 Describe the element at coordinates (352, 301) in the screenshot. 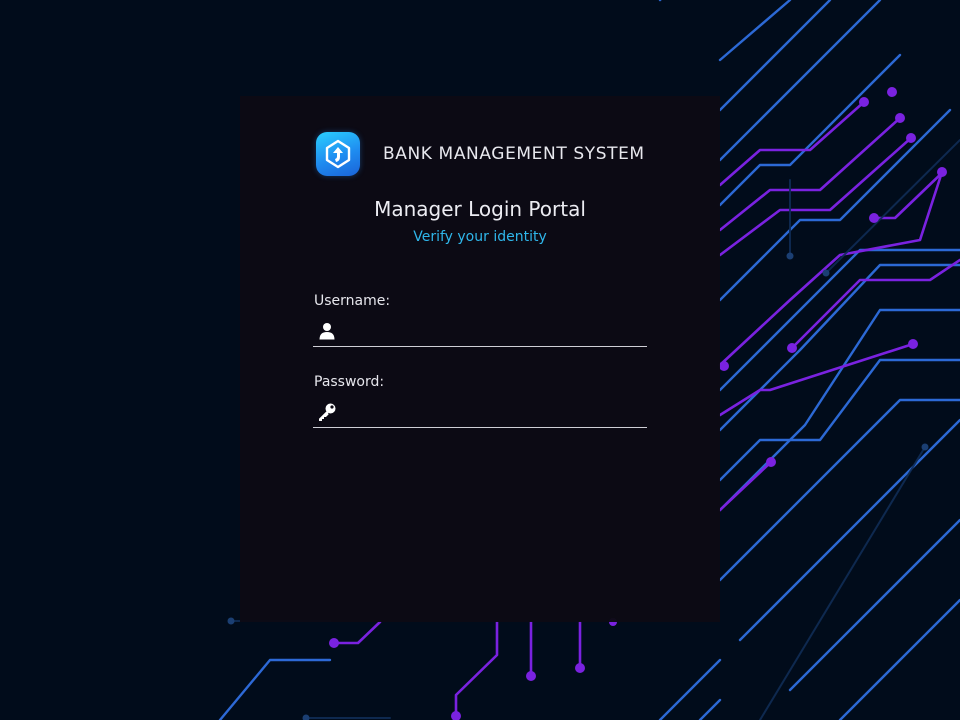

I see `username-label: Username:` at that location.